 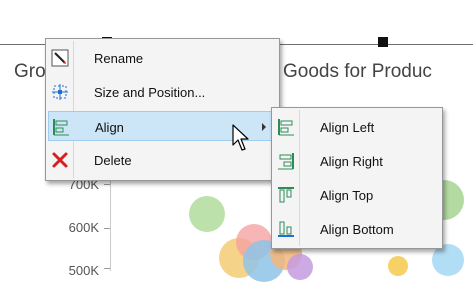 I want to click on menu-item-label: Delete, so click(x=113, y=160).